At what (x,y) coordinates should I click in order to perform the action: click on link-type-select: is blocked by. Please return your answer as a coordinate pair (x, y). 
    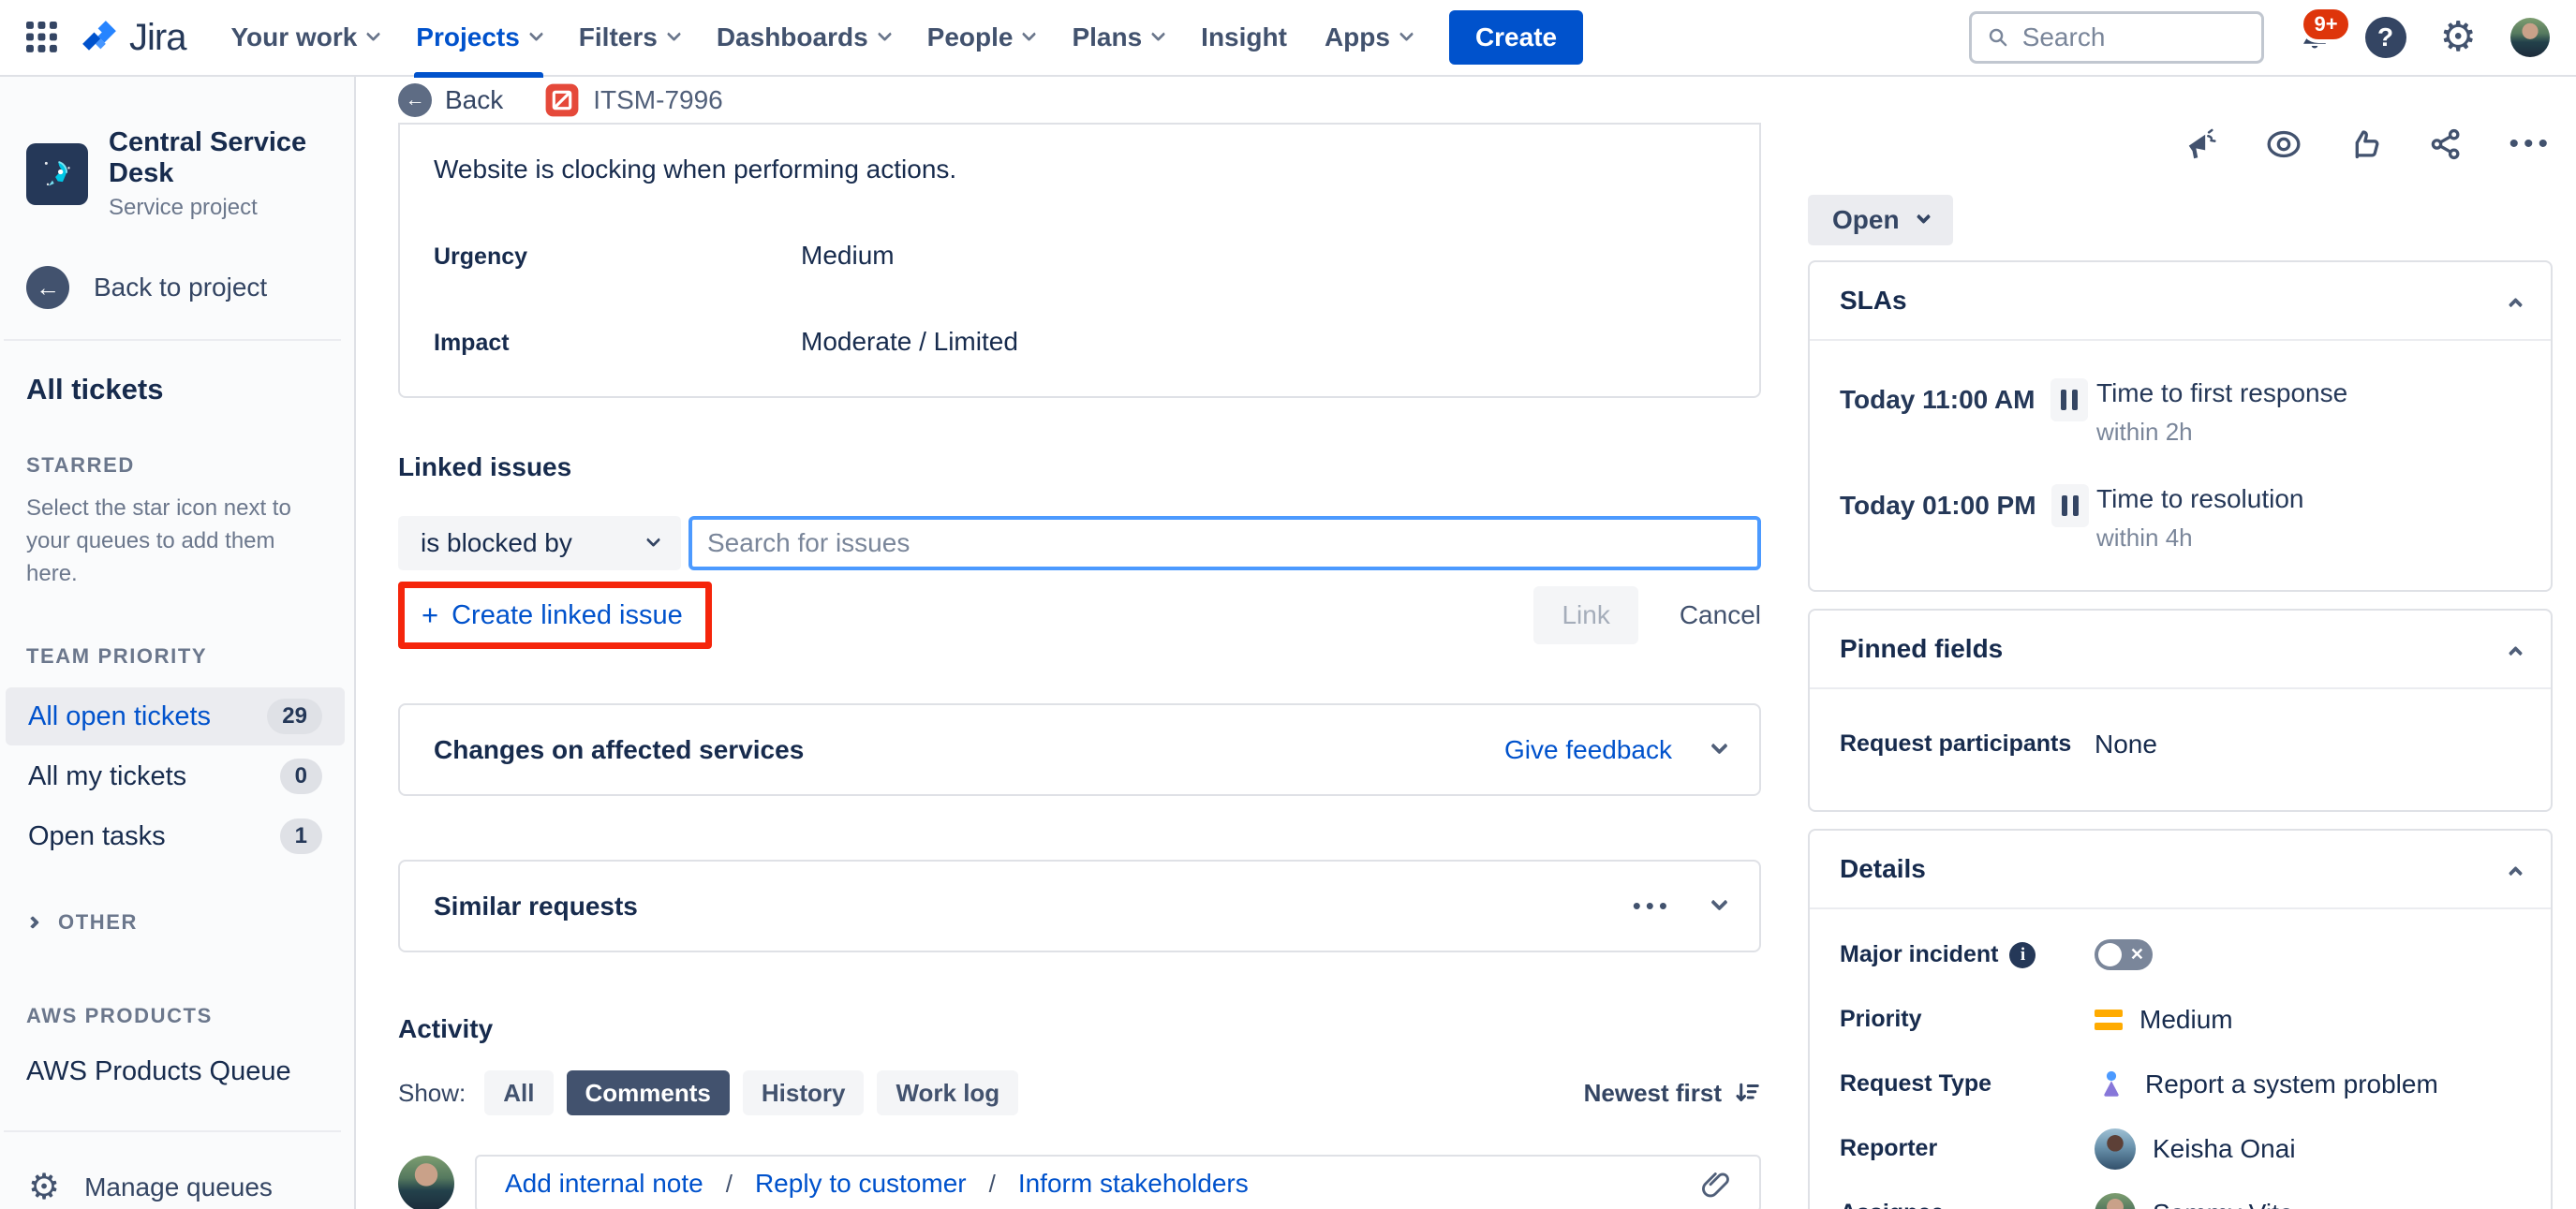
    Looking at the image, I should click on (539, 543).